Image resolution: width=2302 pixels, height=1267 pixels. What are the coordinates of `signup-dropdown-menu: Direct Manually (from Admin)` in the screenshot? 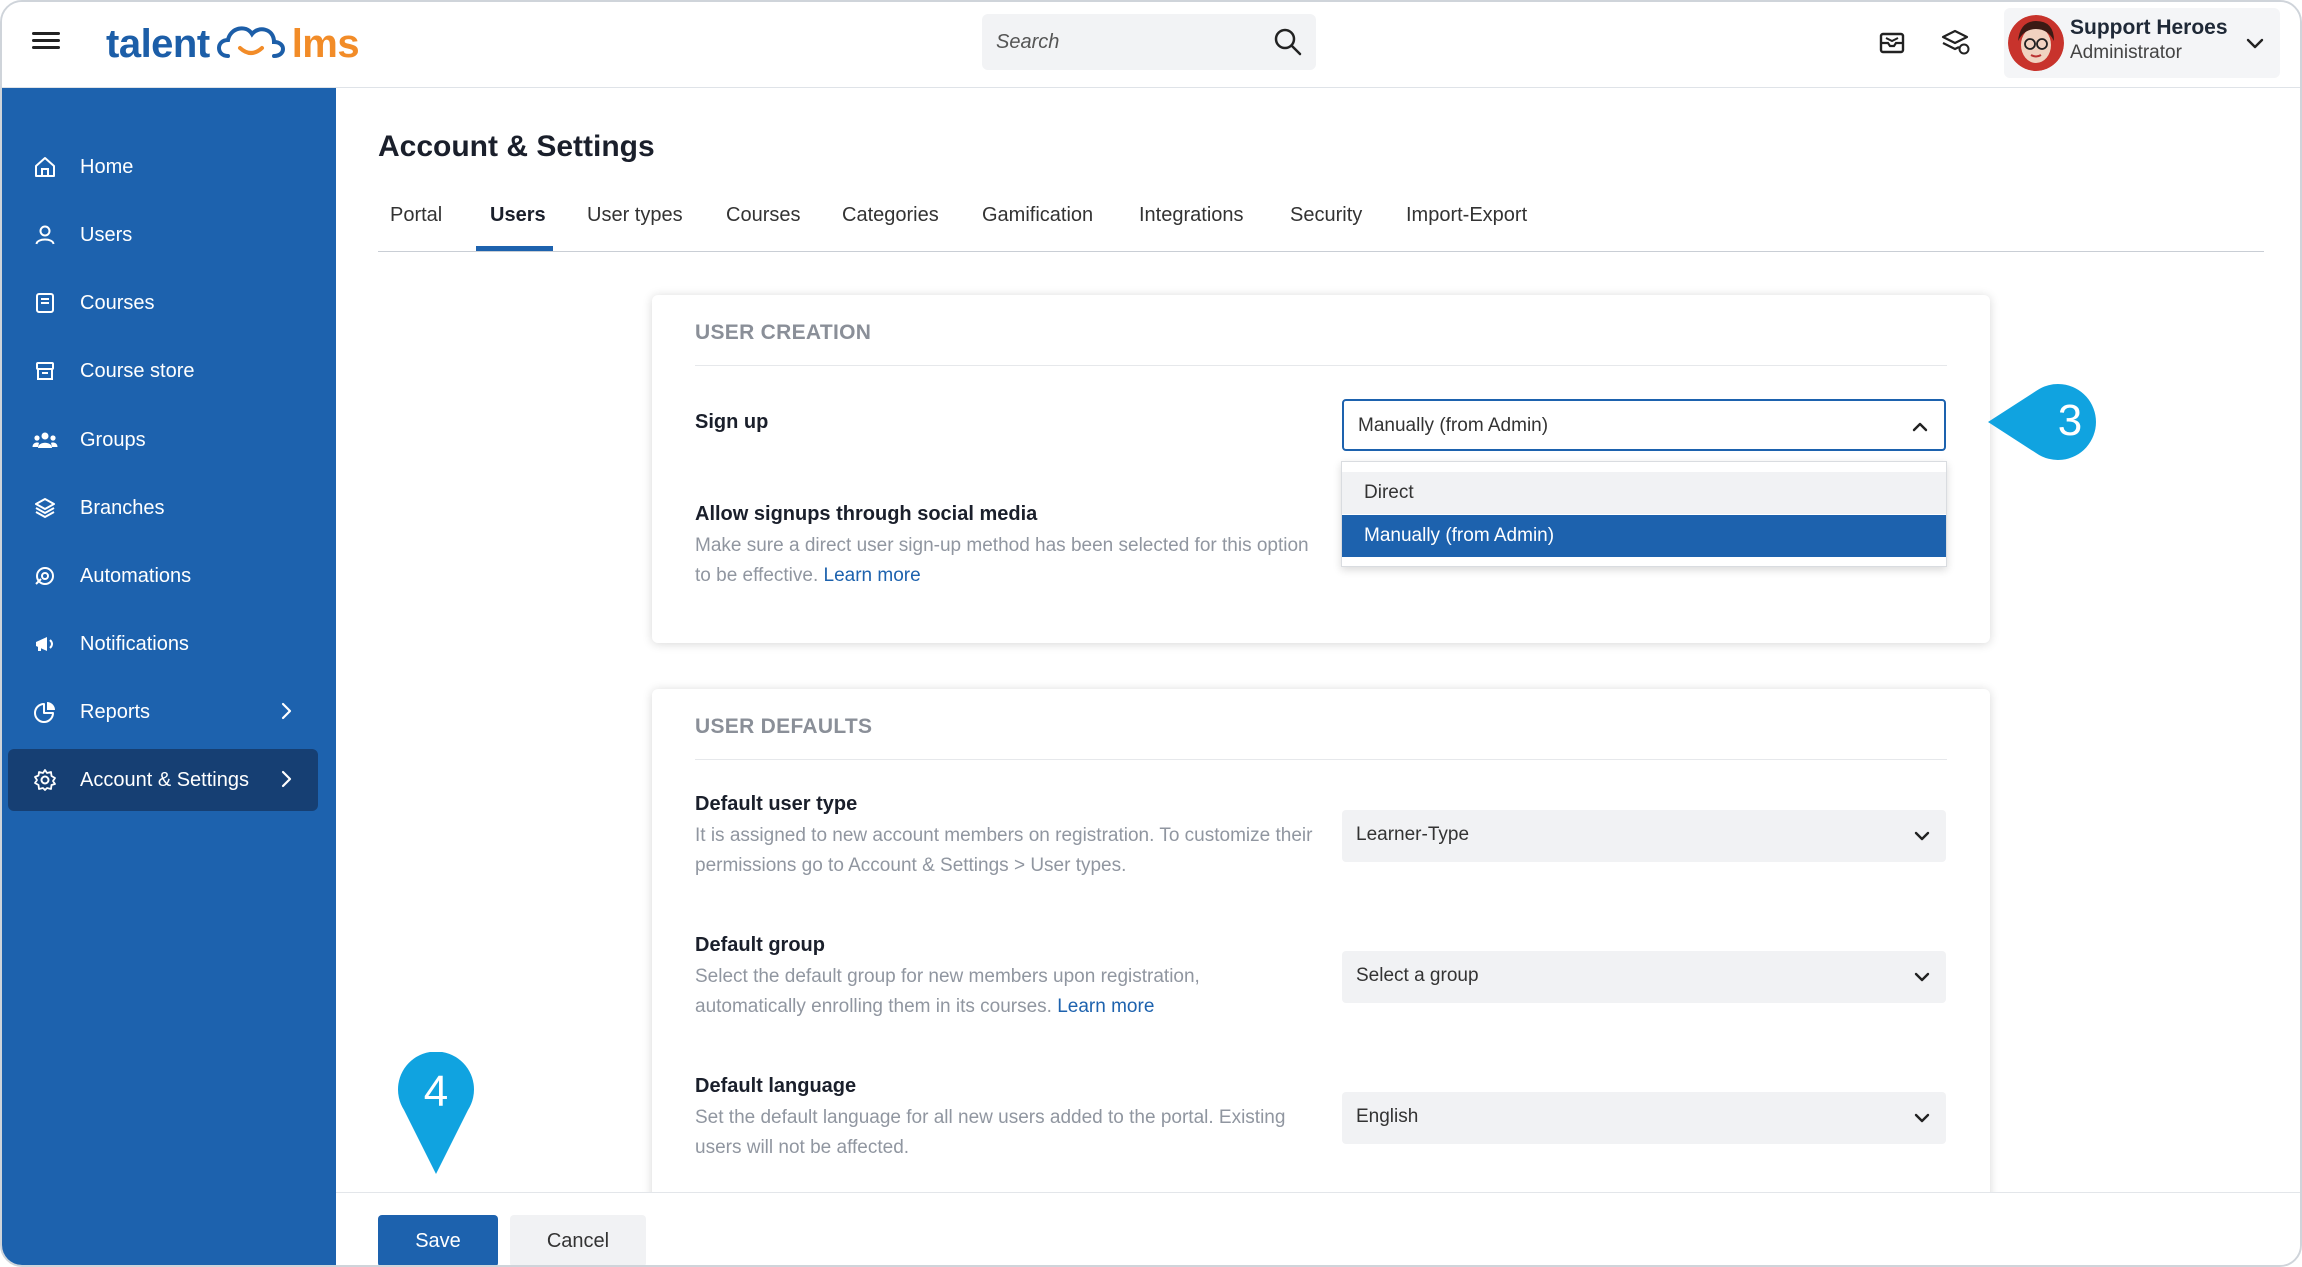 It's located at (1644, 514).